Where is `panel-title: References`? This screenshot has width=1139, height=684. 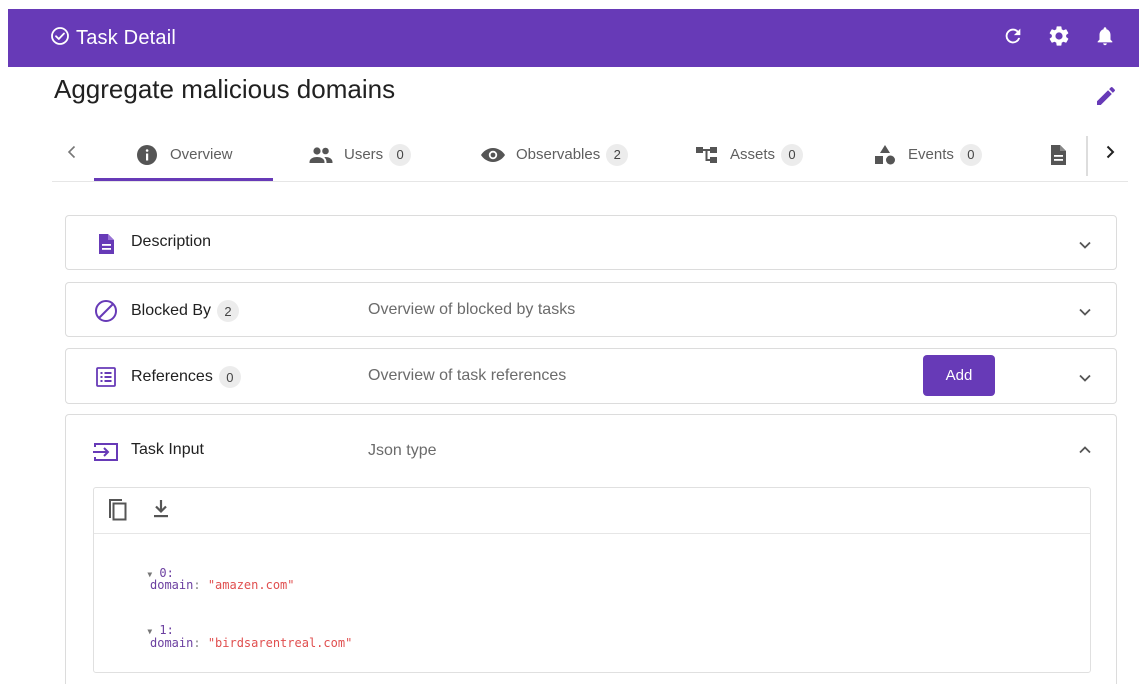
panel-title: References is located at coordinates (172, 376).